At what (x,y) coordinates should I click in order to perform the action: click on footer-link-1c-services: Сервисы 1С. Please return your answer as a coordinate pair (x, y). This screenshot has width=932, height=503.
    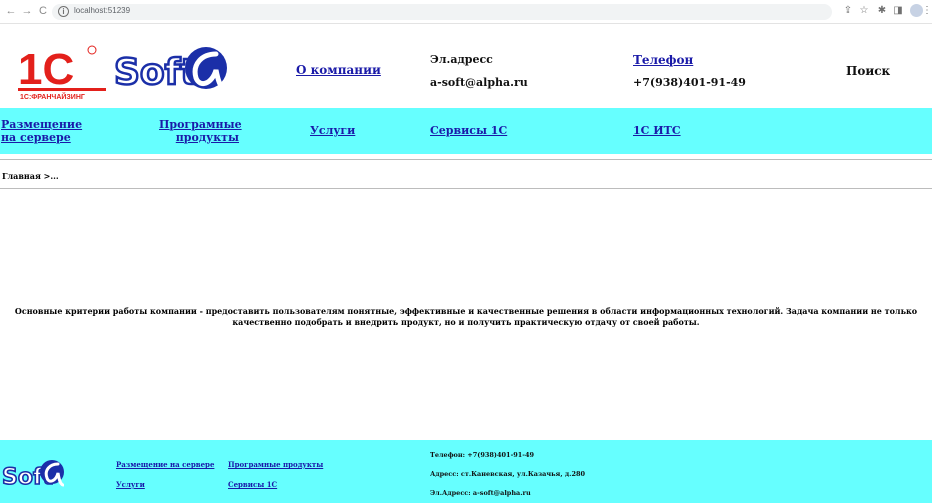
    Looking at the image, I should click on (252, 484).